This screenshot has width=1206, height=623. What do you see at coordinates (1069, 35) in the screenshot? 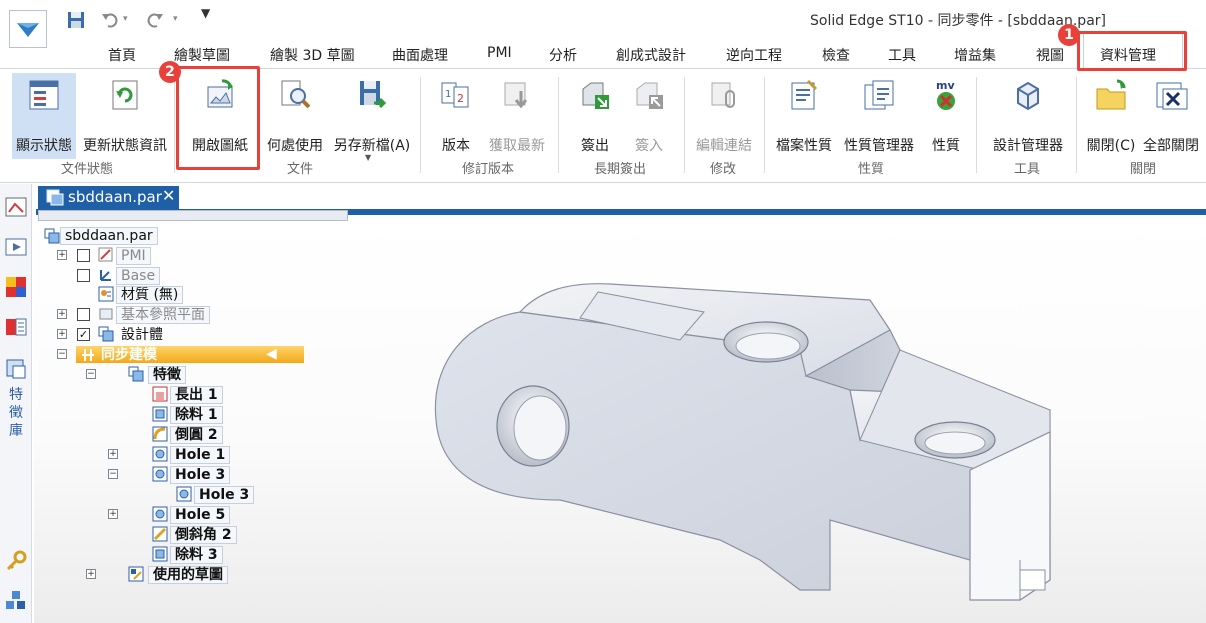
I see `callout-badge-1: 1` at bounding box center [1069, 35].